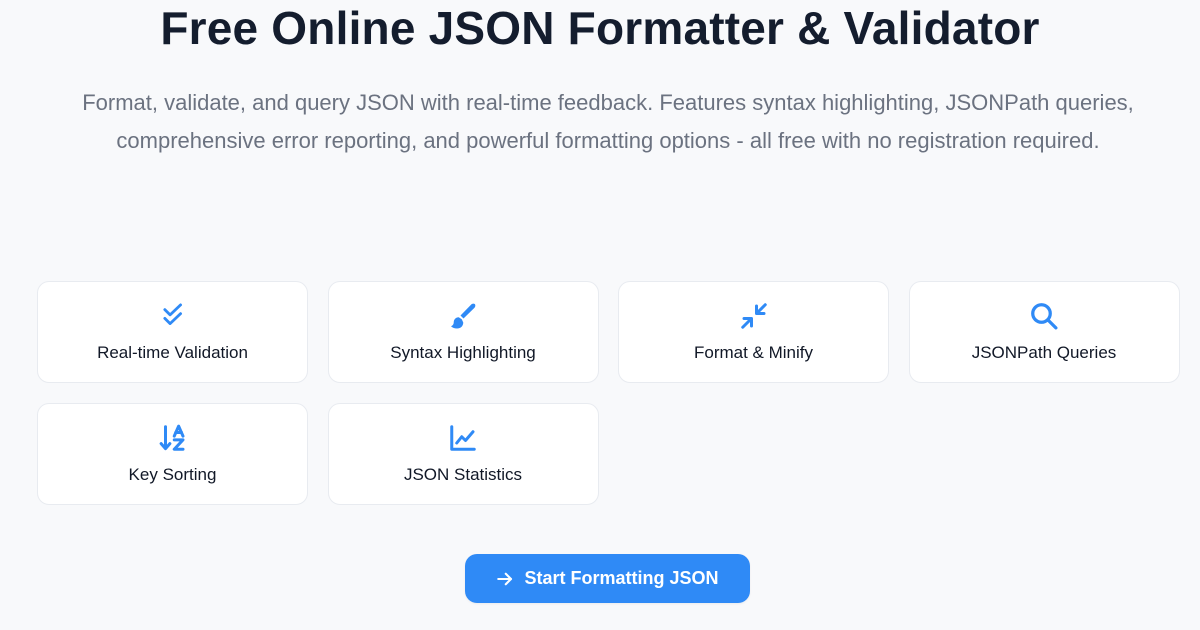 This screenshot has height=630, width=1200. Describe the element at coordinates (172, 474) in the screenshot. I see `feature-label: Key Sorting` at that location.